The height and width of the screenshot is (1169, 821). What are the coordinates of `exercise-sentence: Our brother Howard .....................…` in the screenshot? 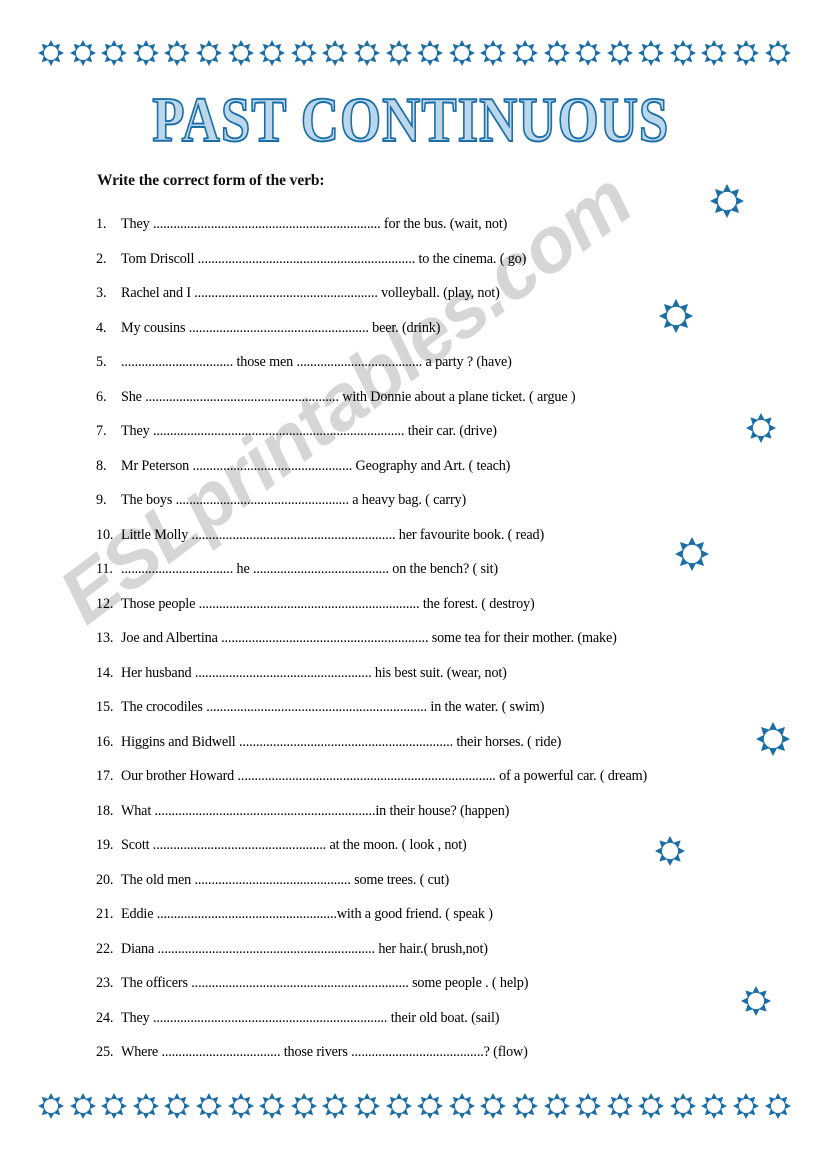 It's located at (384, 776).